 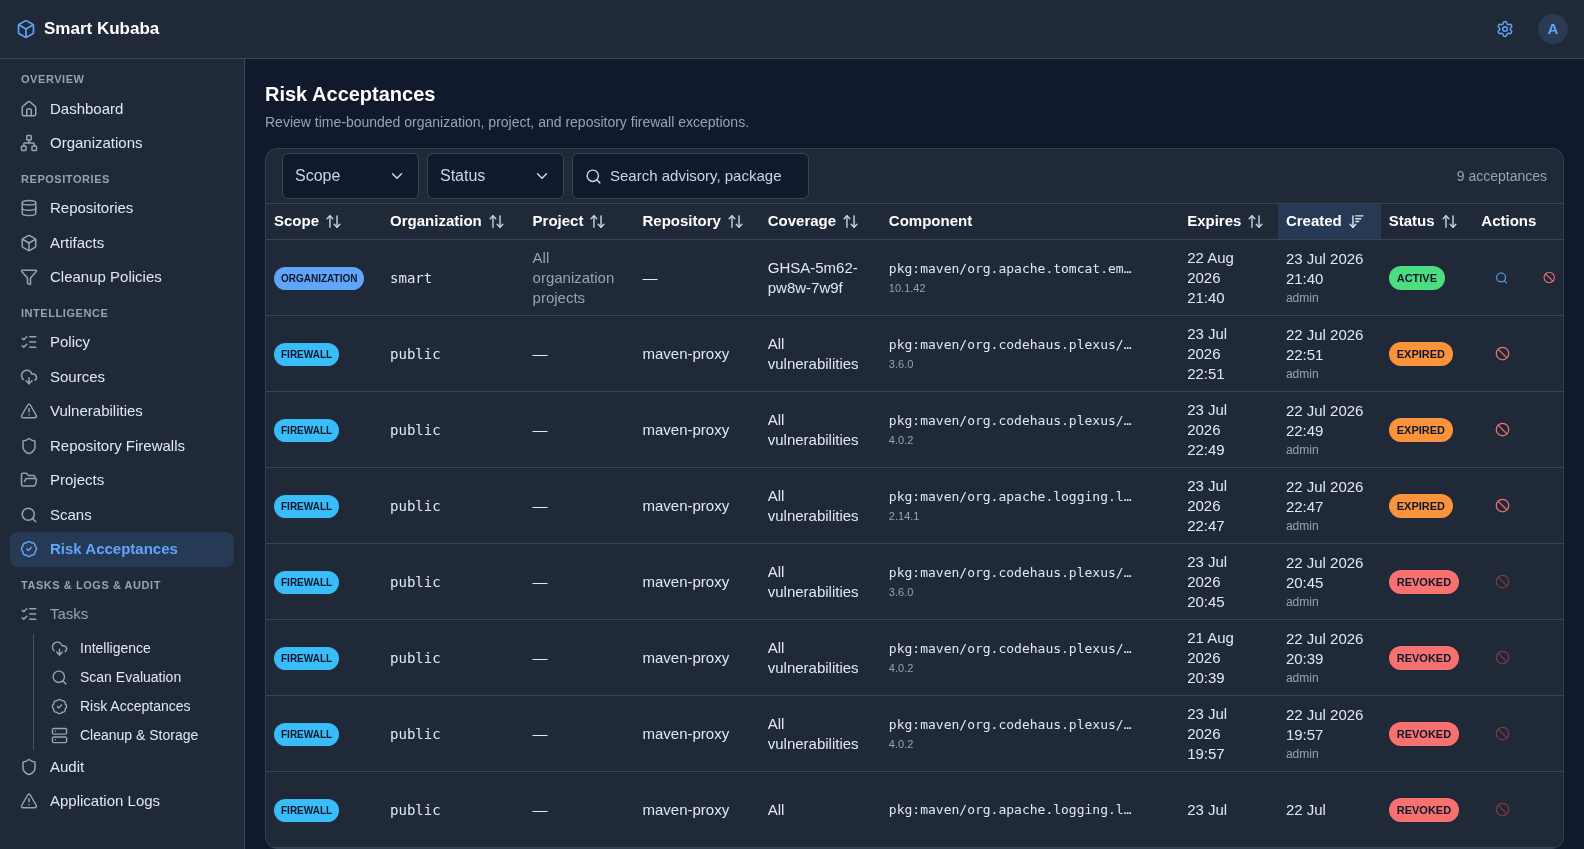 What do you see at coordinates (453, 221) in the screenshot?
I see `column-header: Organization` at bounding box center [453, 221].